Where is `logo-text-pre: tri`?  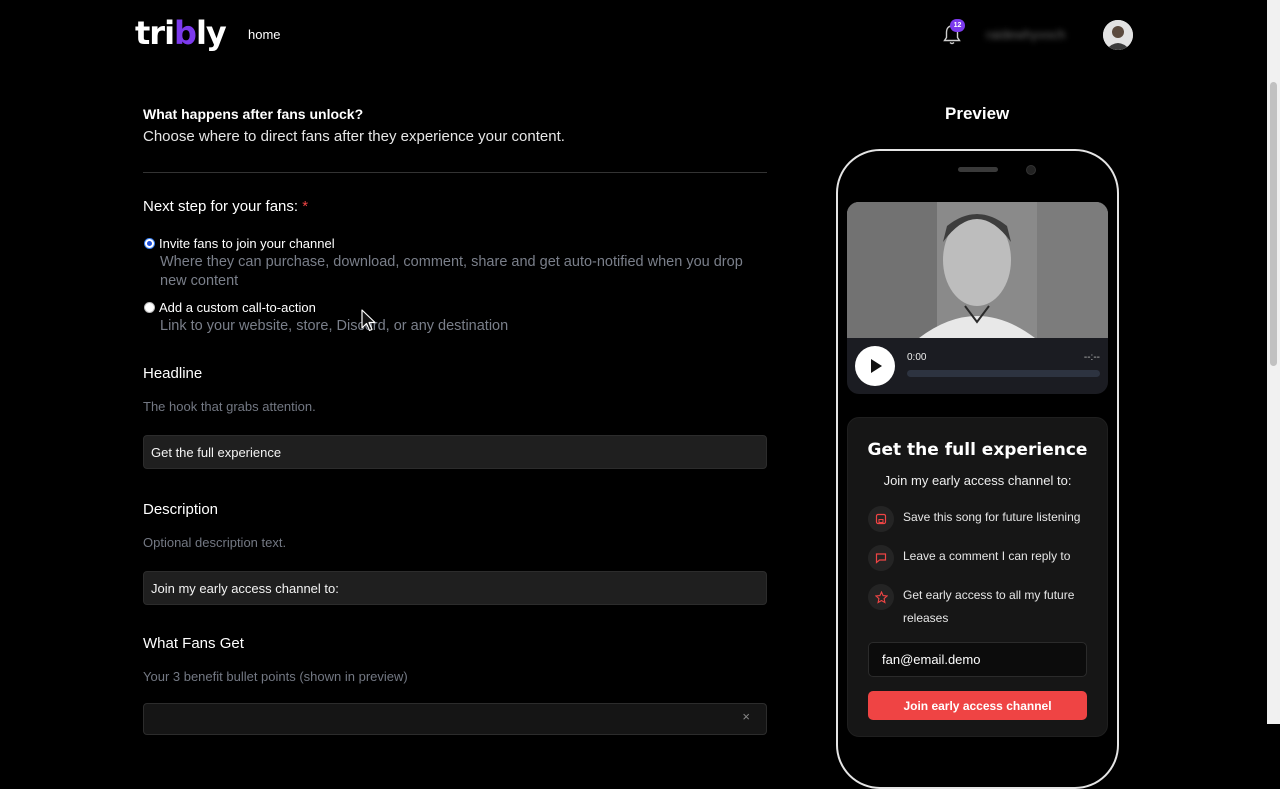
logo-text-pre: tri is located at coordinates (155, 33).